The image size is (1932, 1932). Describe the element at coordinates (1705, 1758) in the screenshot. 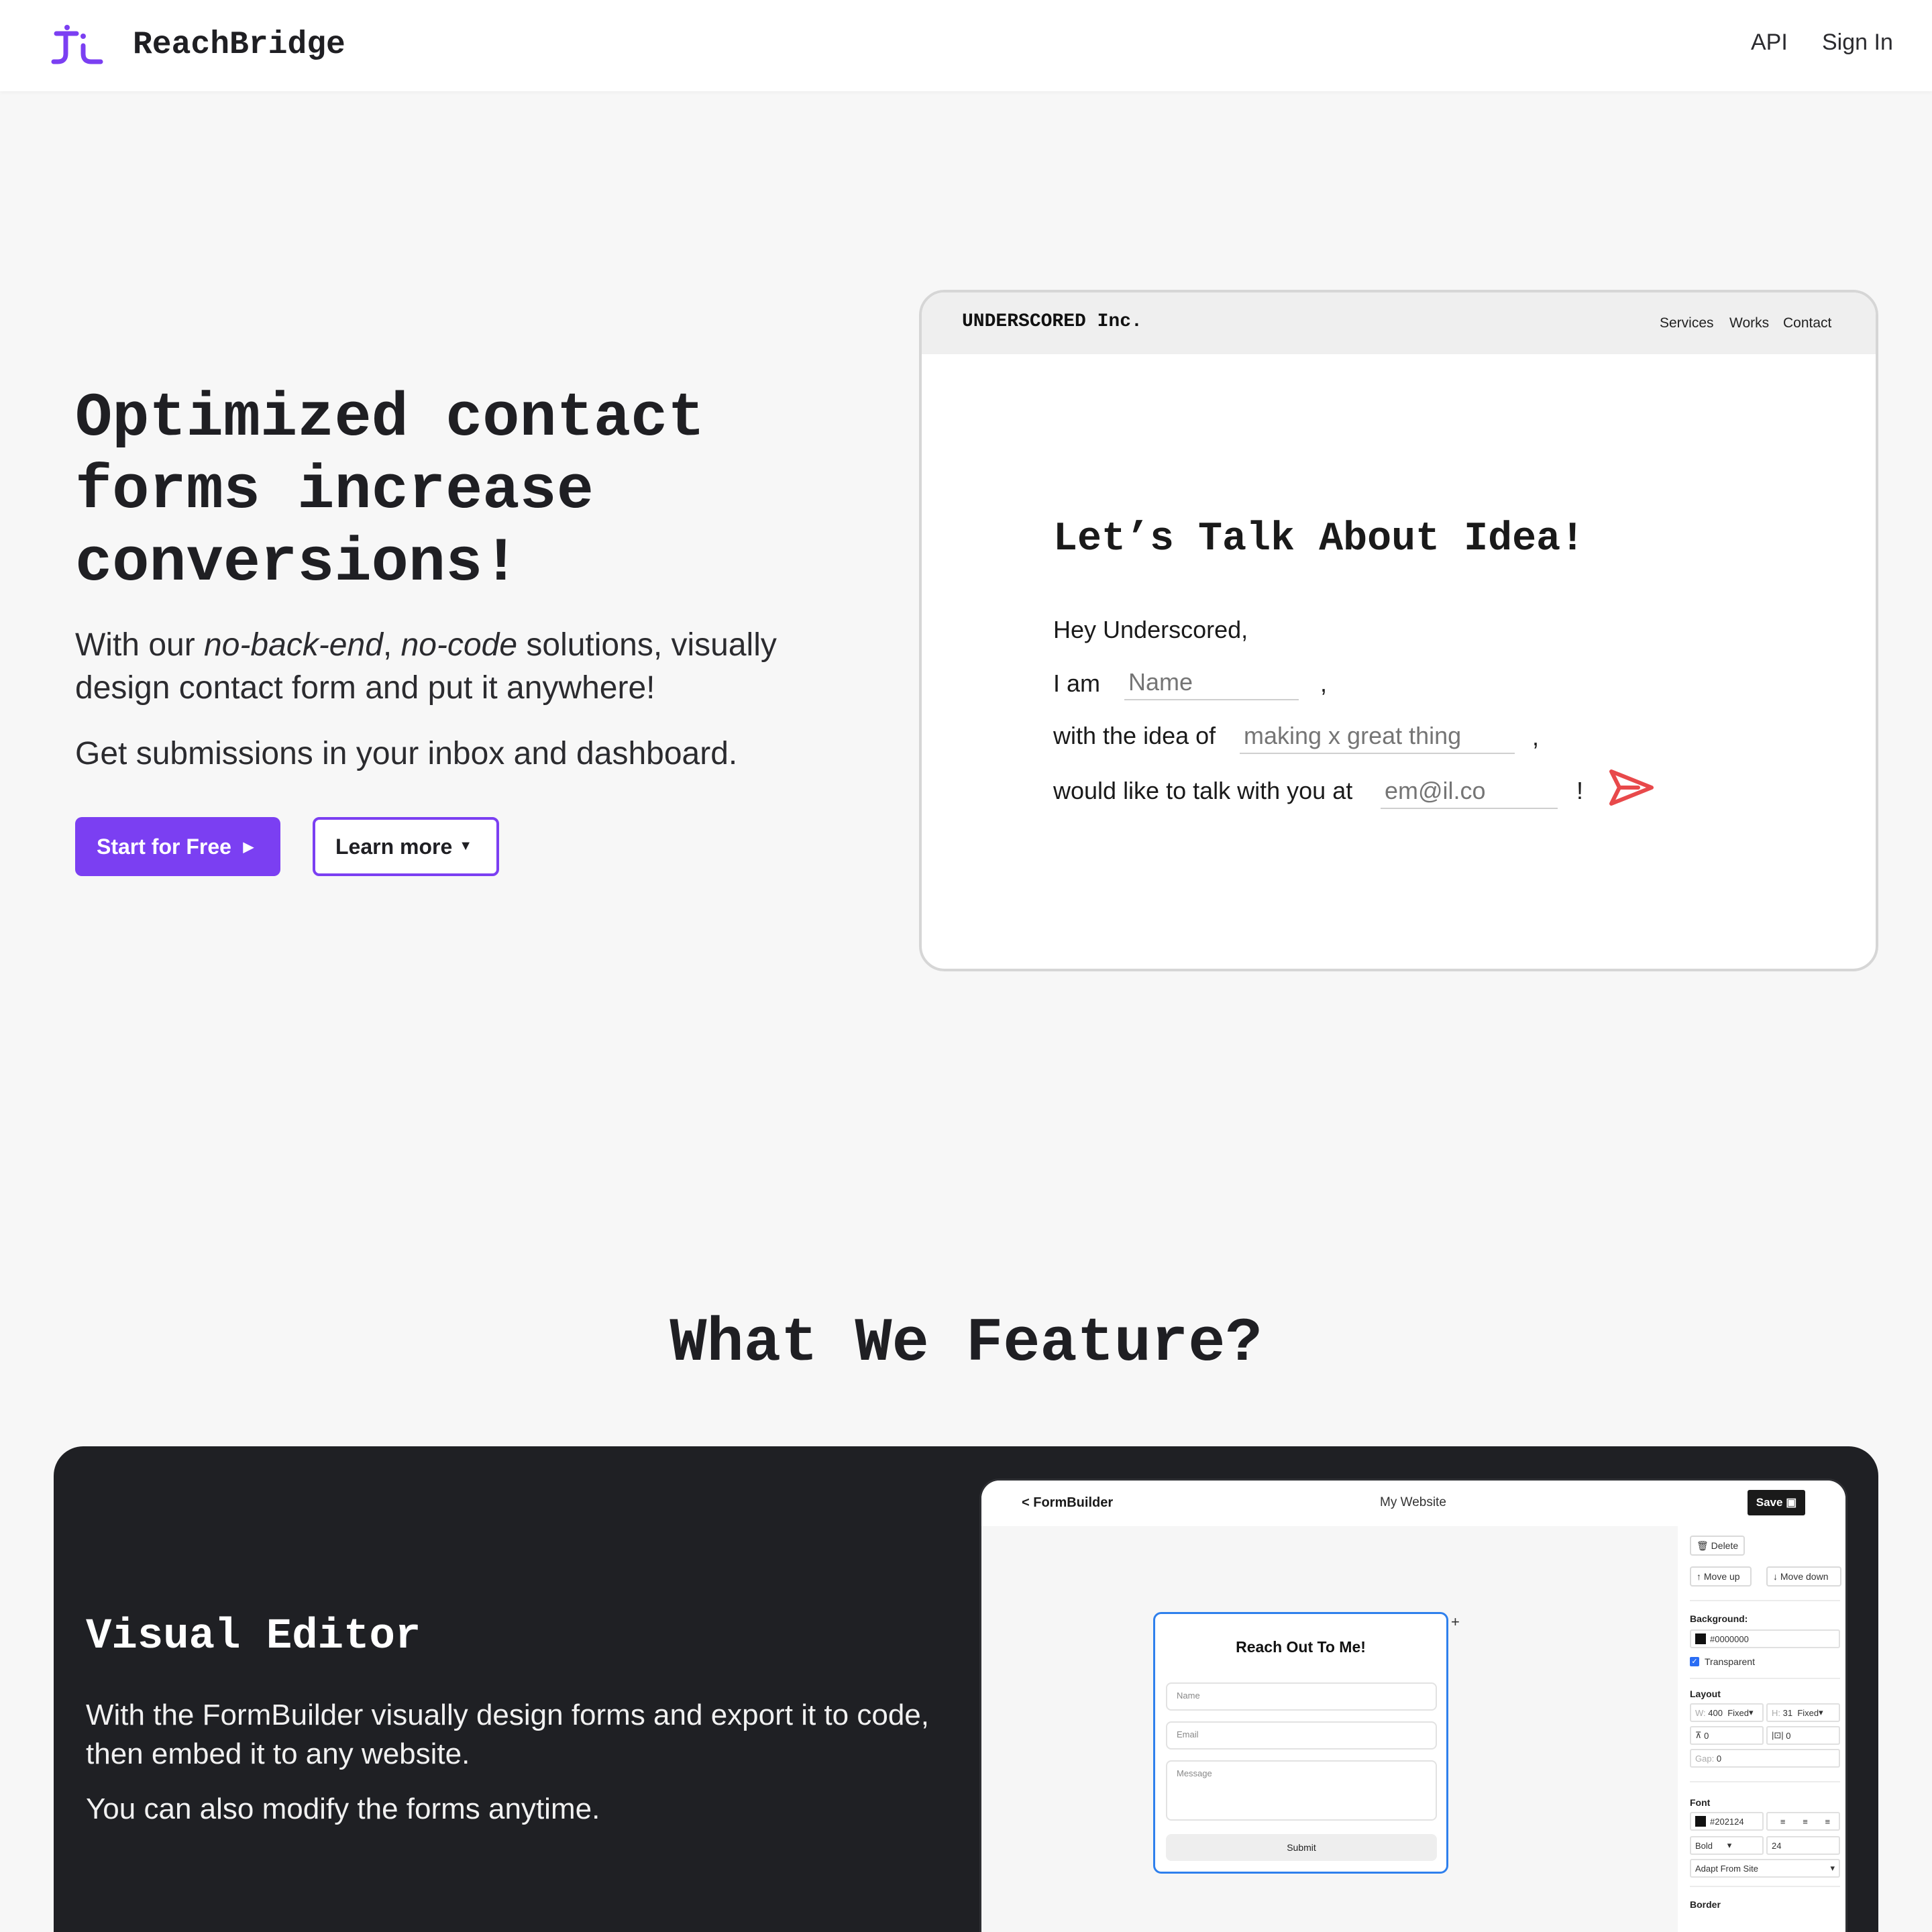

I see `gap-label: Gap:` at that location.